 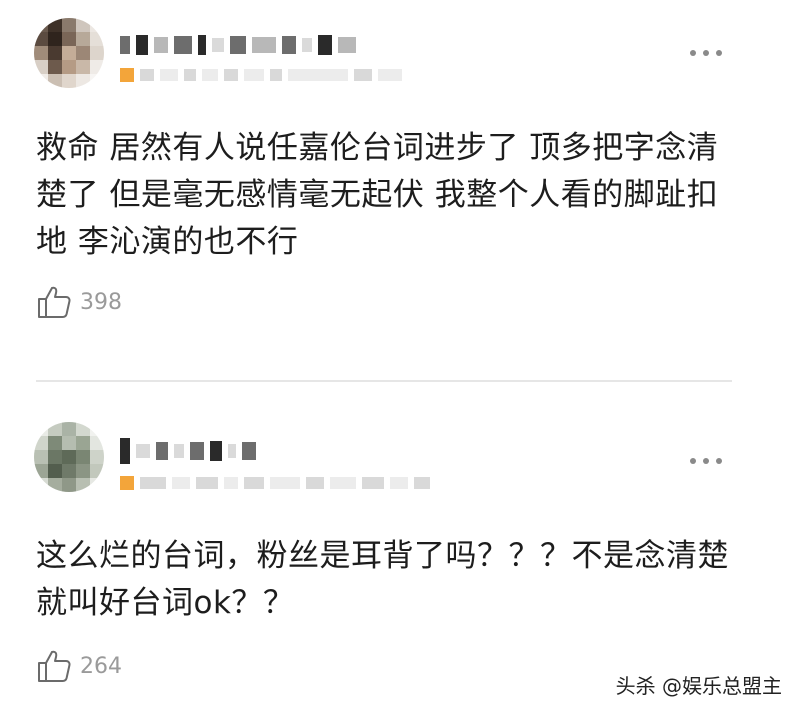 What do you see at coordinates (101, 302) in the screenshot?
I see `like-count: 398` at bounding box center [101, 302].